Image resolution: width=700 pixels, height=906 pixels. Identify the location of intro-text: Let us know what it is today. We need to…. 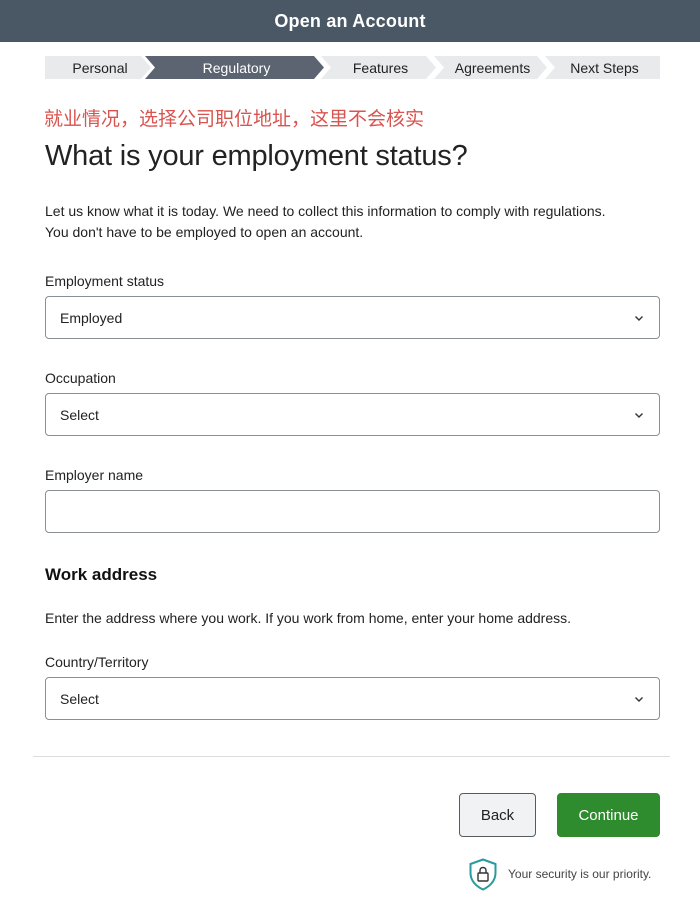
(355, 222).